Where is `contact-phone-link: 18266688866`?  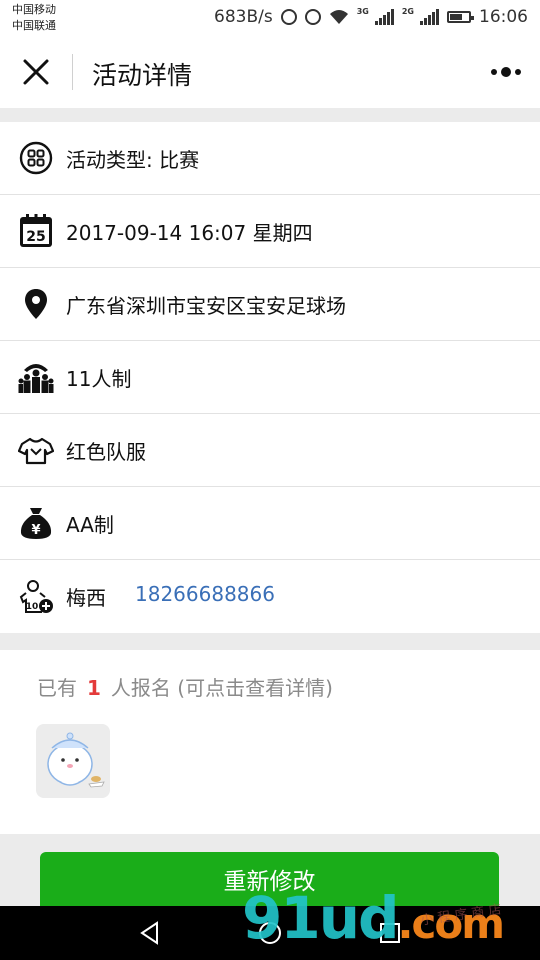 contact-phone-link: 18266688866 is located at coordinates (205, 594).